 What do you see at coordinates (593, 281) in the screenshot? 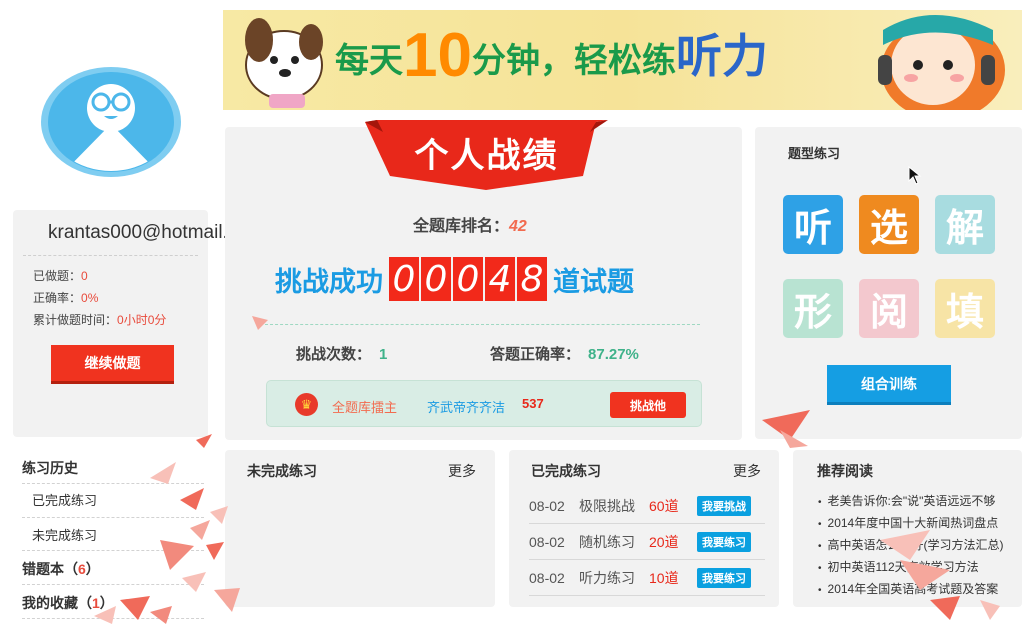
I see `success-suffix: 道试题` at bounding box center [593, 281].